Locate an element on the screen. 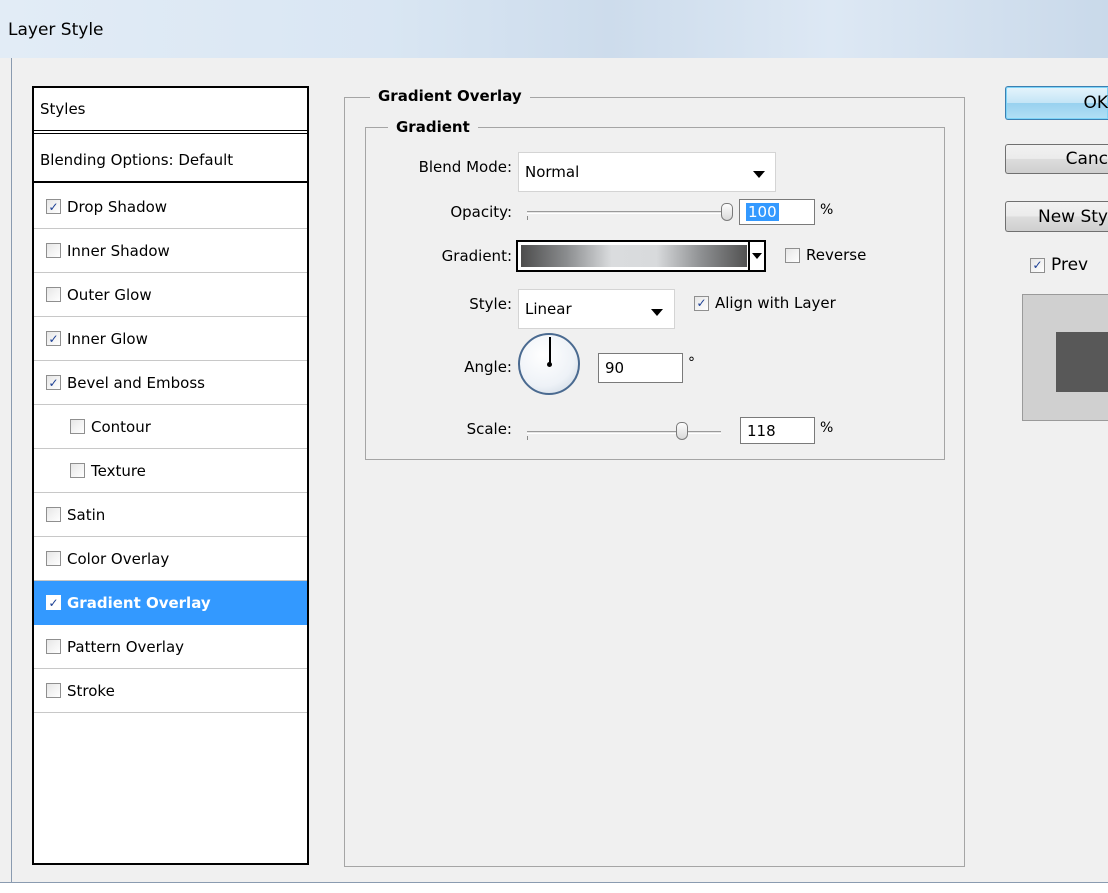  cancel-button-label: Canc is located at coordinates (1086, 159).